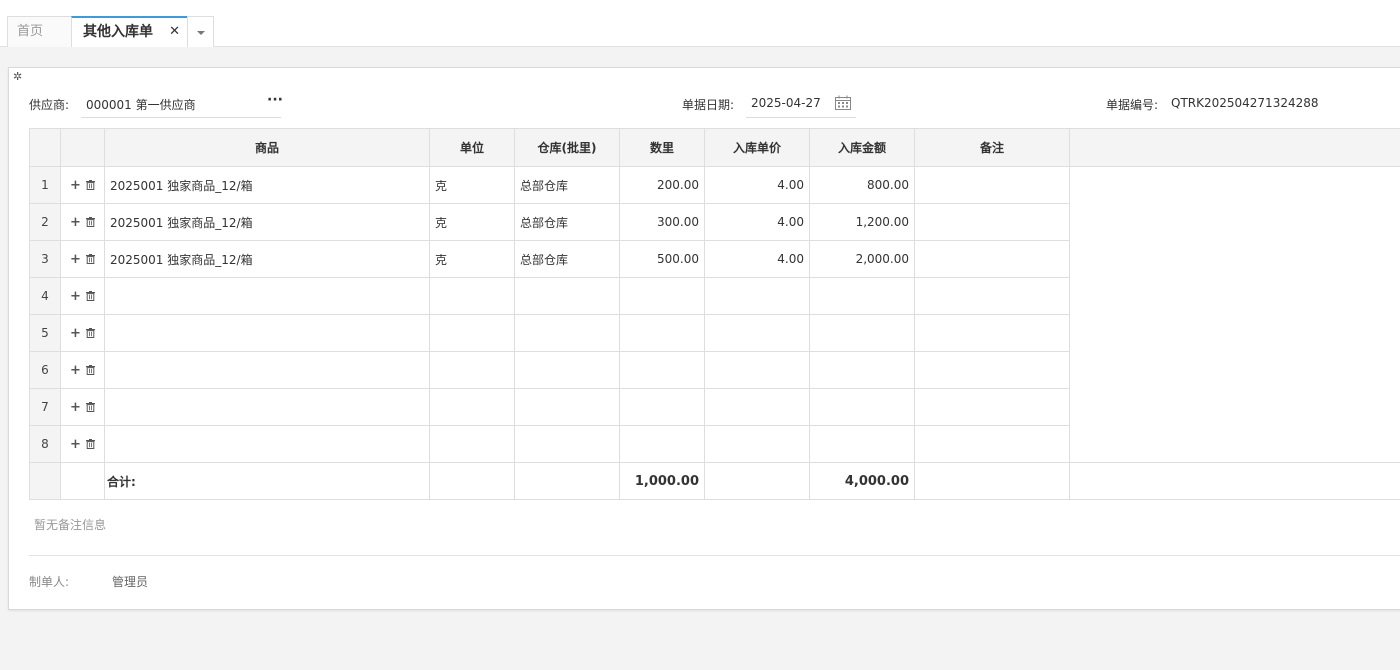 This screenshot has width=1400, height=670. What do you see at coordinates (70, 524) in the screenshot?
I see `remark-field: 暂无备注信息` at bounding box center [70, 524].